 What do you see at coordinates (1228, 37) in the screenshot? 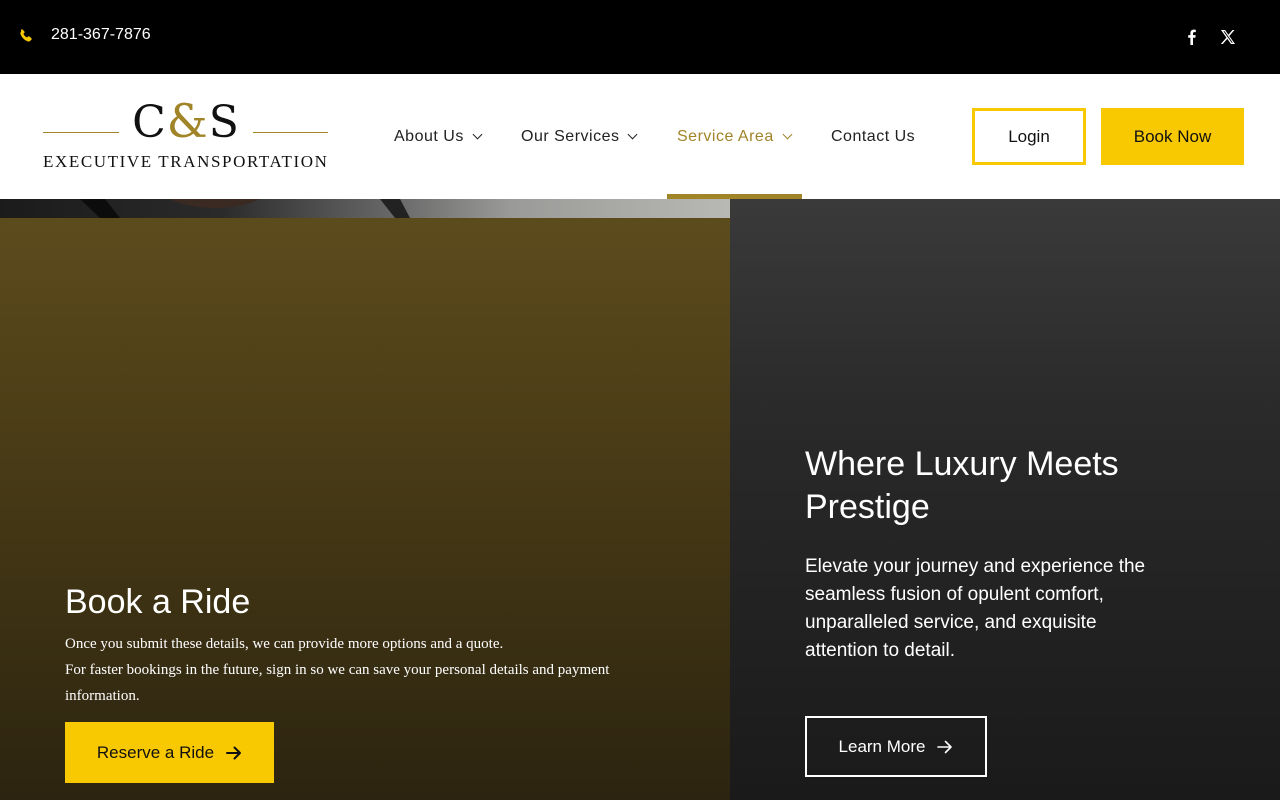
I see `x-twitter-icon` at bounding box center [1228, 37].